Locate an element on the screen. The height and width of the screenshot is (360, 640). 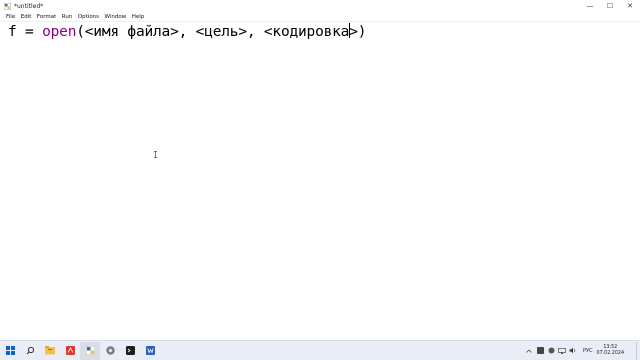
word-icon is located at coordinates (150, 351).